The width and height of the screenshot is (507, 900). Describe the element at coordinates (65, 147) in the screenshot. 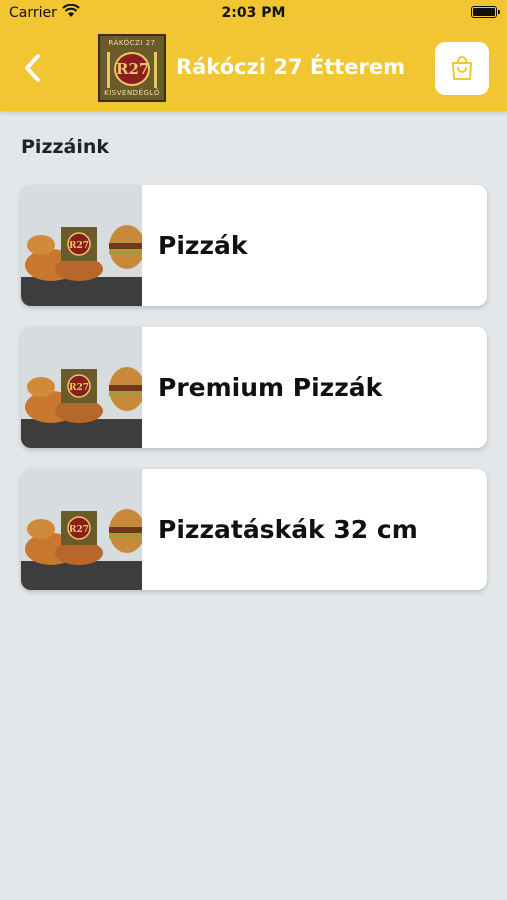

I see `section-title: Pizzáink` at that location.